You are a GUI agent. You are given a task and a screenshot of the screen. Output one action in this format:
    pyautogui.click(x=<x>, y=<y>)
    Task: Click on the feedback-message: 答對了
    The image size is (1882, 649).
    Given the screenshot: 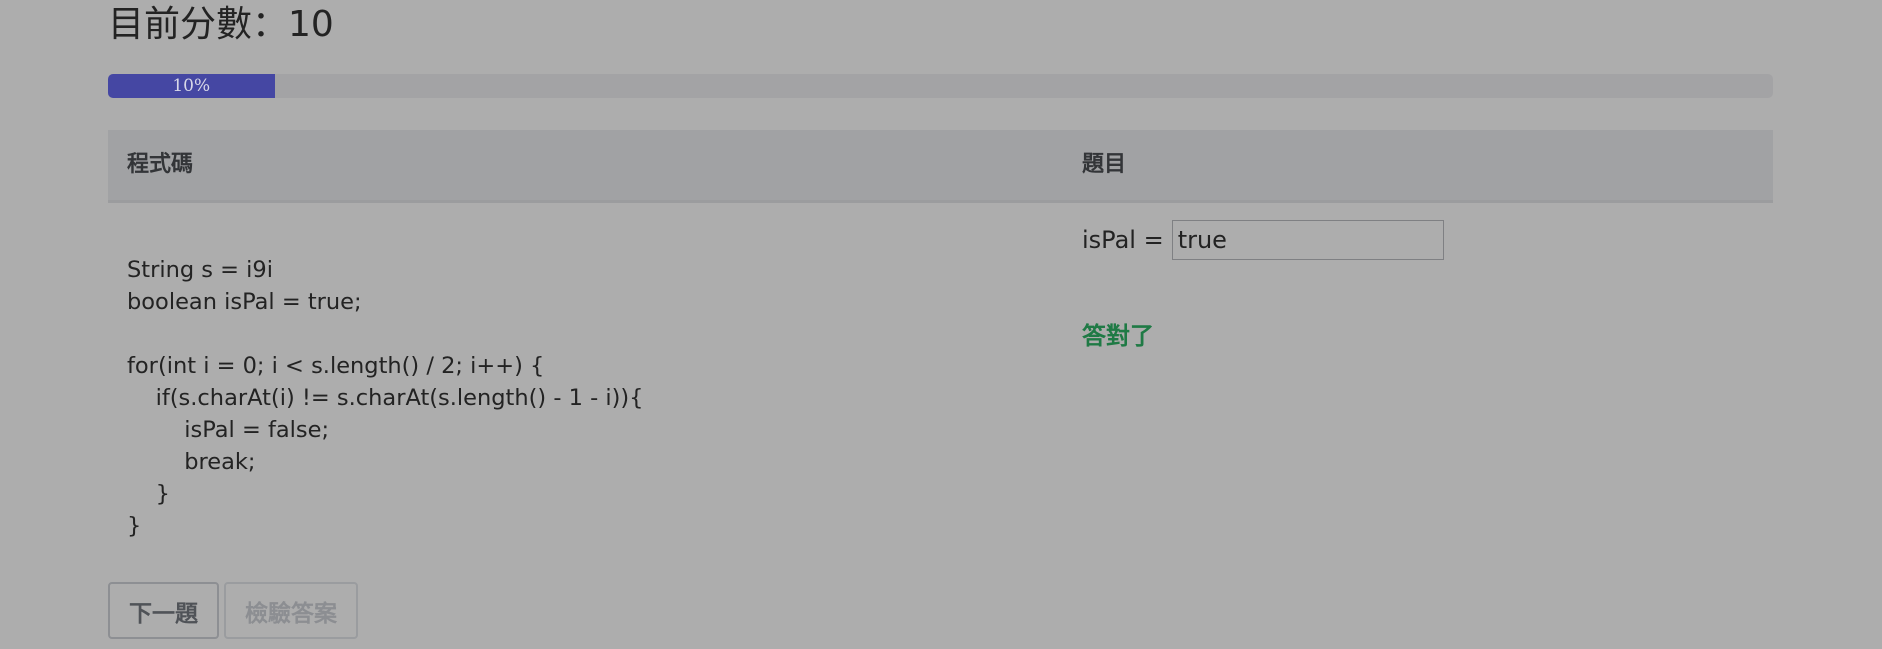 What is the action you would take?
    pyautogui.click(x=1118, y=336)
    